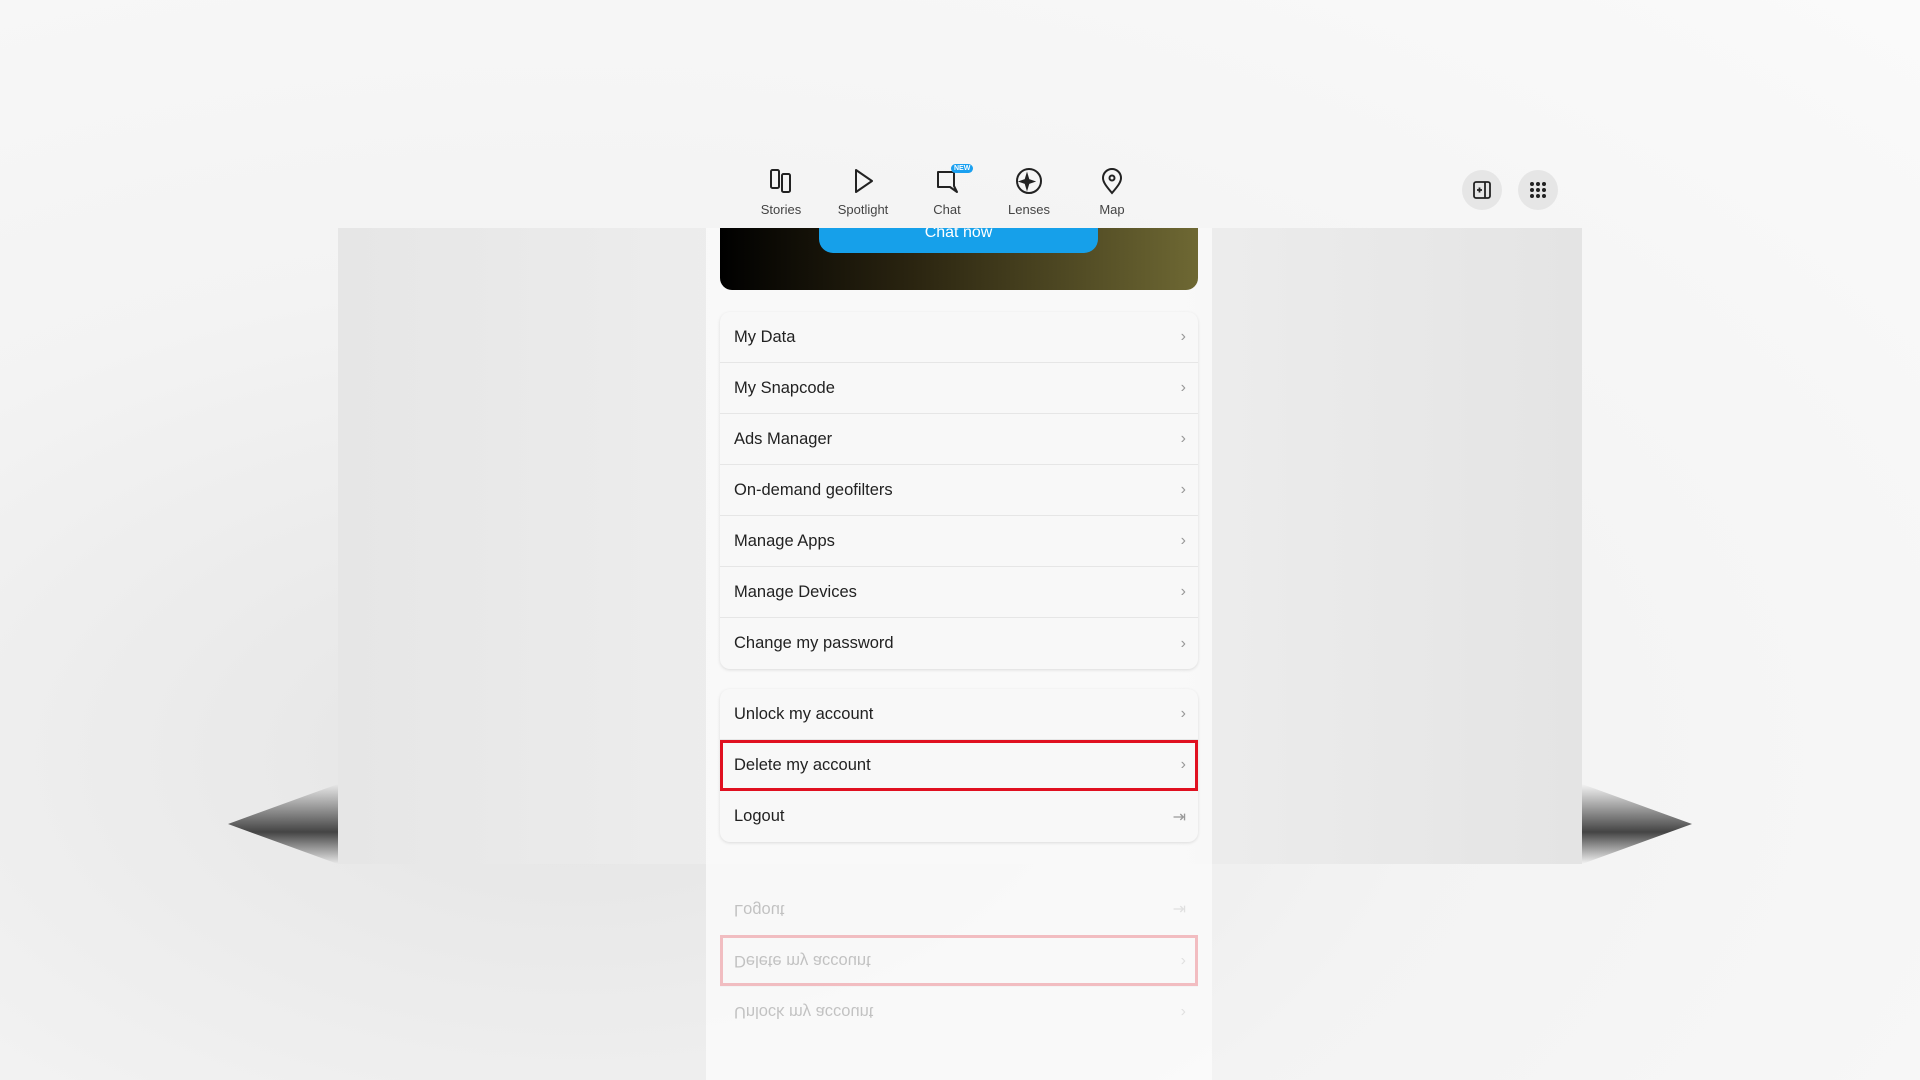  I want to click on top-nav: Stories Spotlight NEW Chat Lenses Map, so click(960, 194).